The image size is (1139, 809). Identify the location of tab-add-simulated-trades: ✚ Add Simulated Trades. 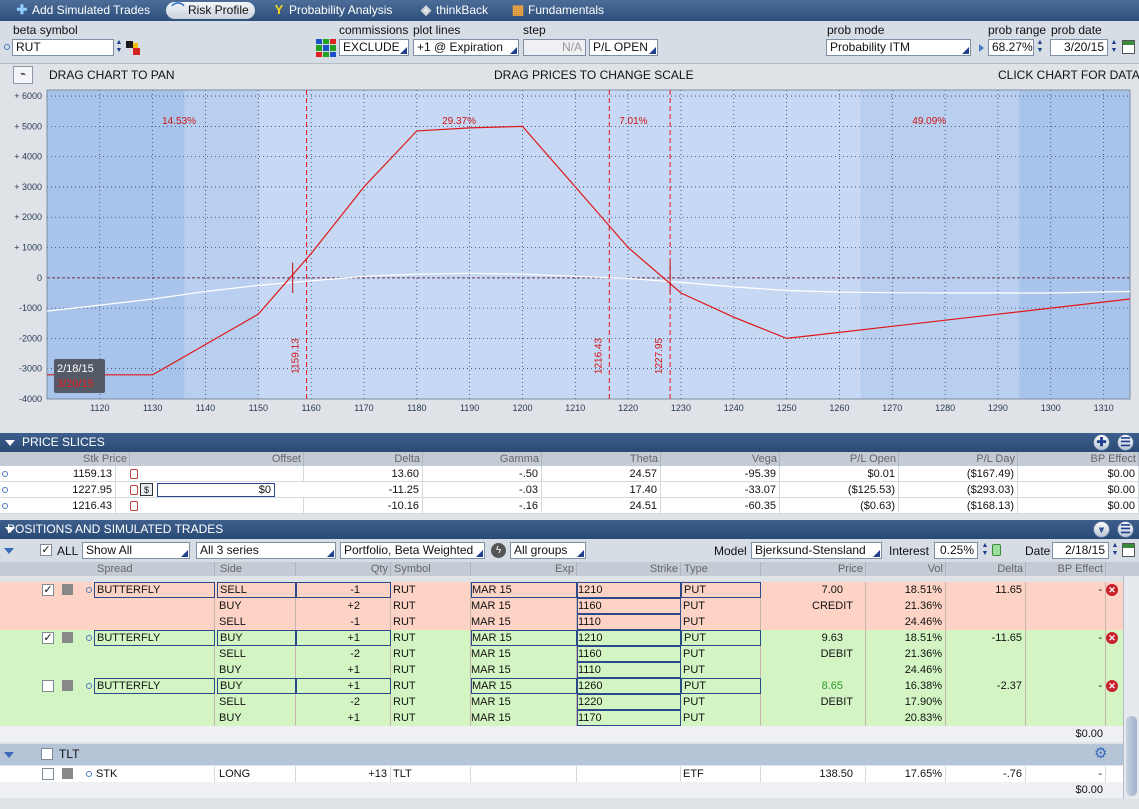
(83, 10).